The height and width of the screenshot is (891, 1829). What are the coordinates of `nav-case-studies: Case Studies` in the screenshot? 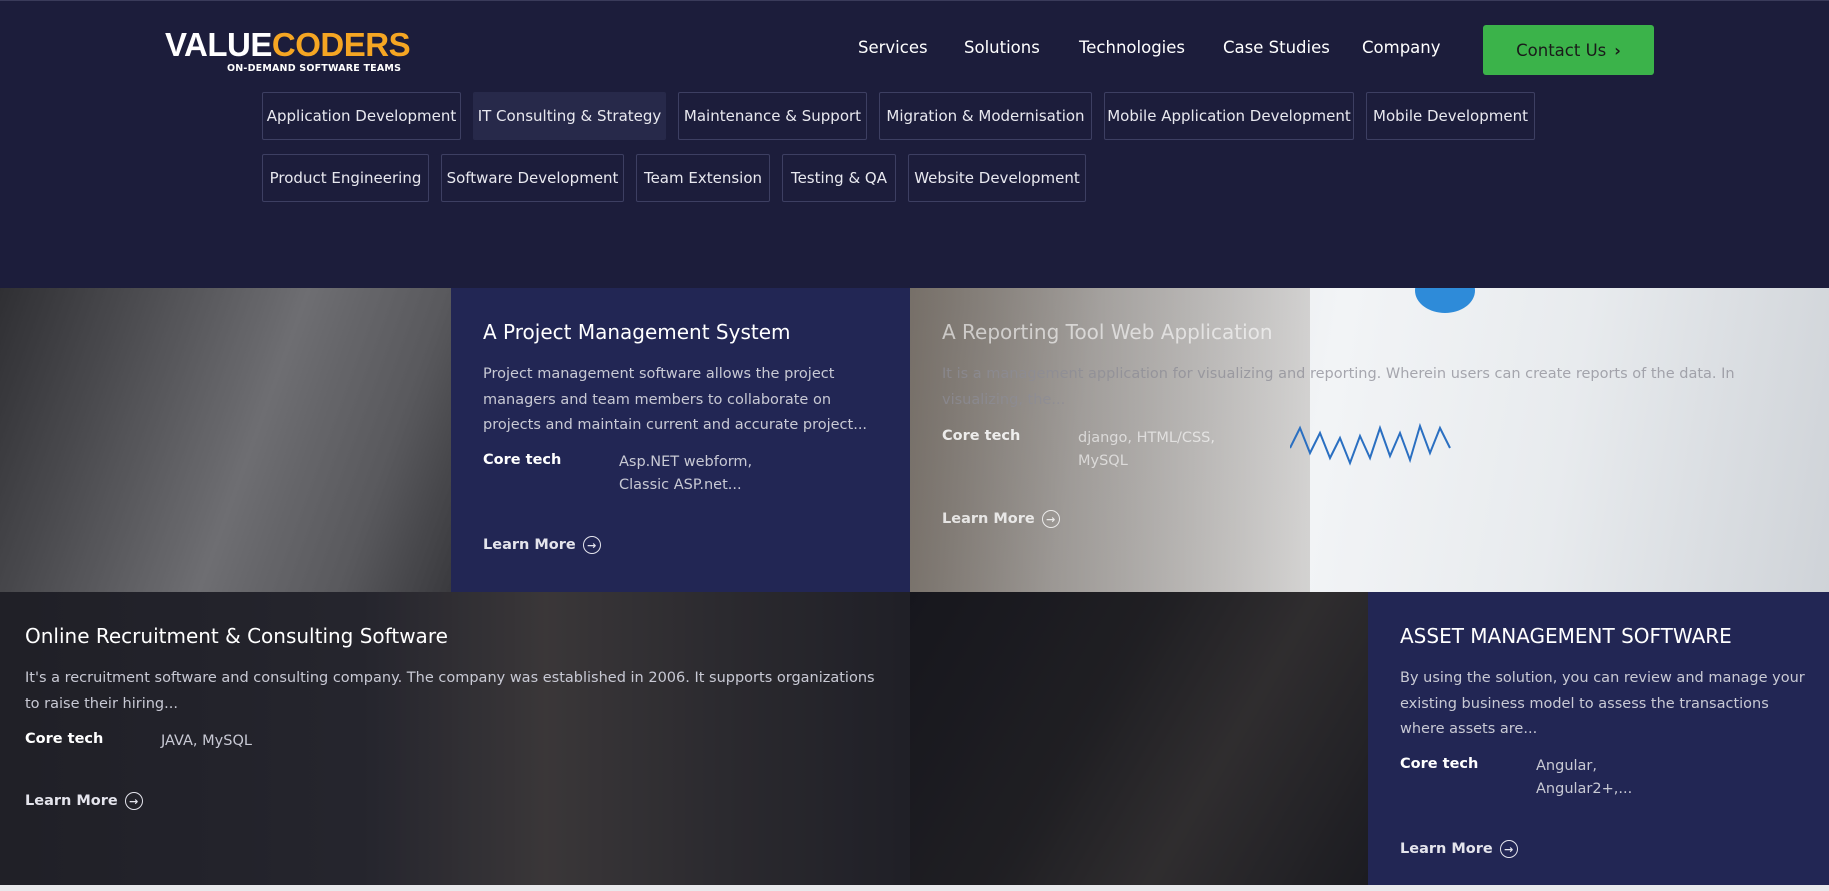 It's located at (1276, 50).